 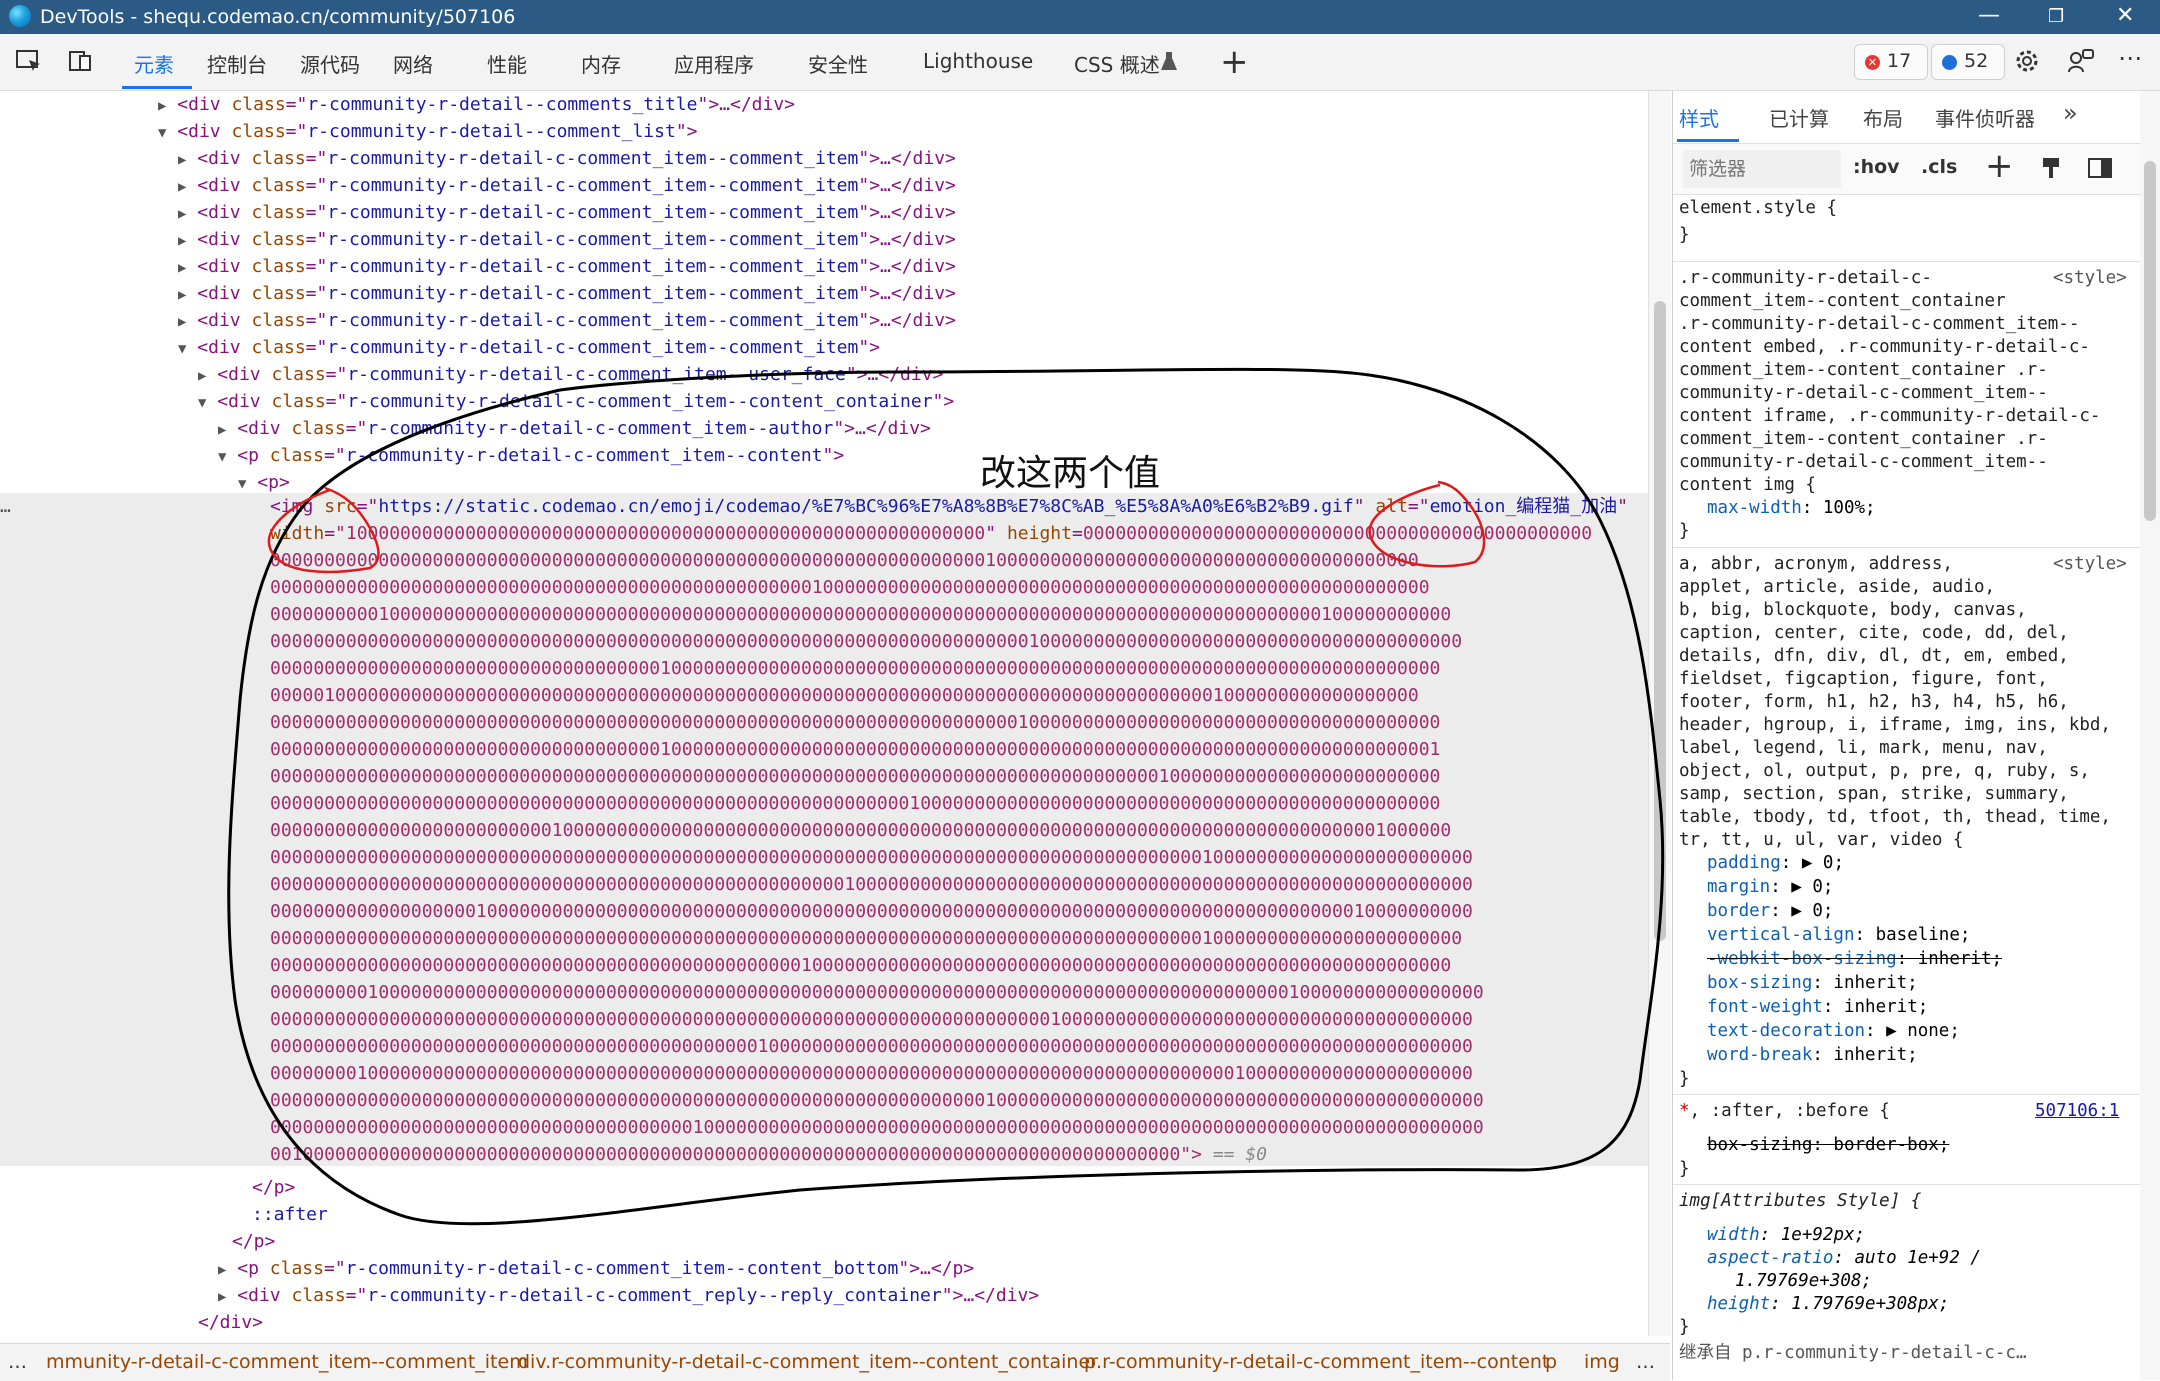 I want to click on device-toolbar-icon, so click(x=81, y=61).